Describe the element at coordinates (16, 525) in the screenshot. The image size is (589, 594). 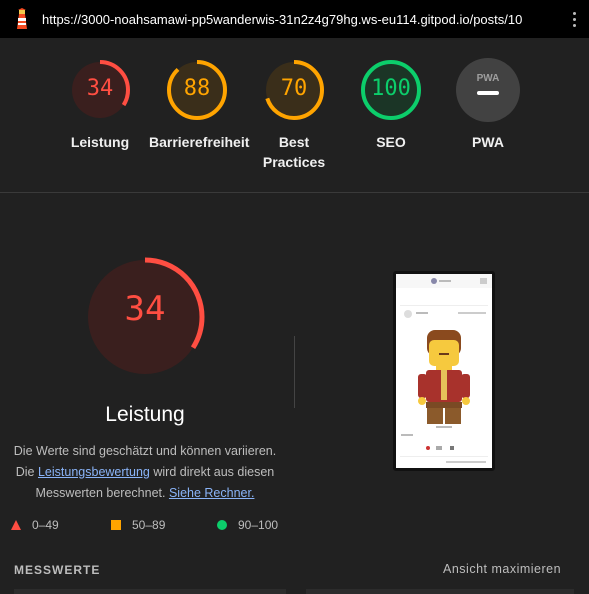
I see `triangle-icon` at that location.